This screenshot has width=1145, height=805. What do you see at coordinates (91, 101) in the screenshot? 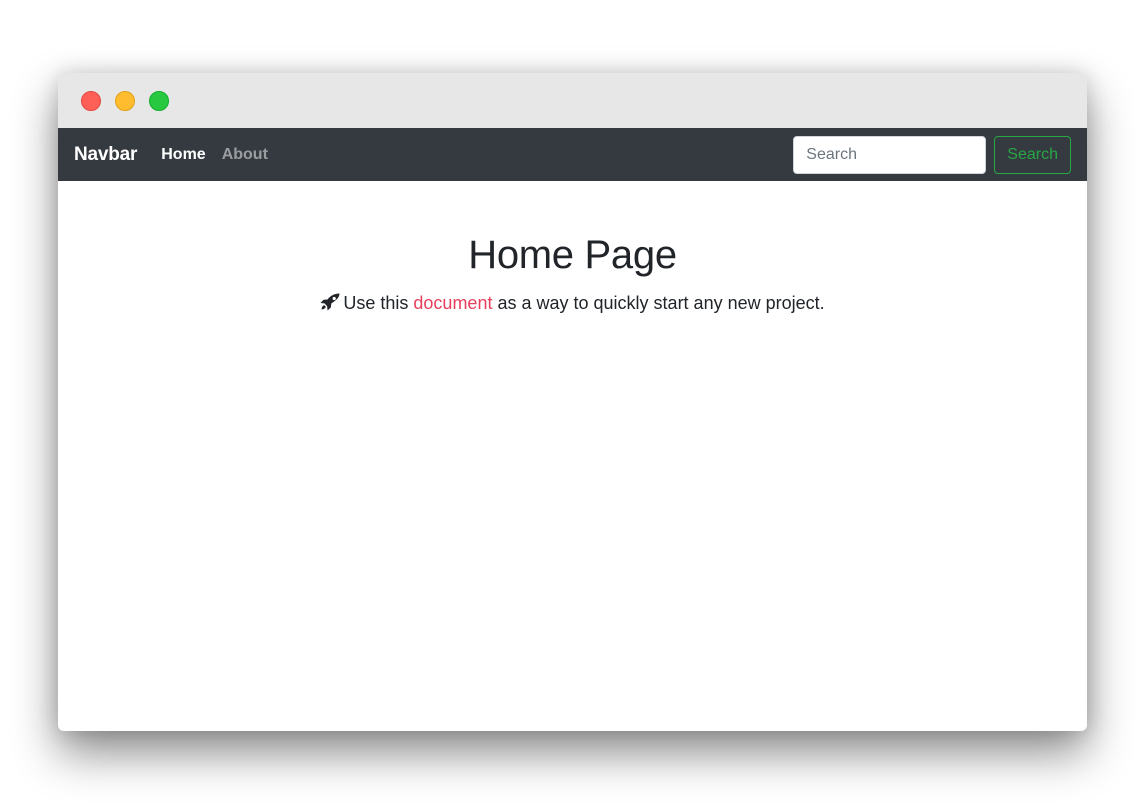
I see `window-close-button` at bounding box center [91, 101].